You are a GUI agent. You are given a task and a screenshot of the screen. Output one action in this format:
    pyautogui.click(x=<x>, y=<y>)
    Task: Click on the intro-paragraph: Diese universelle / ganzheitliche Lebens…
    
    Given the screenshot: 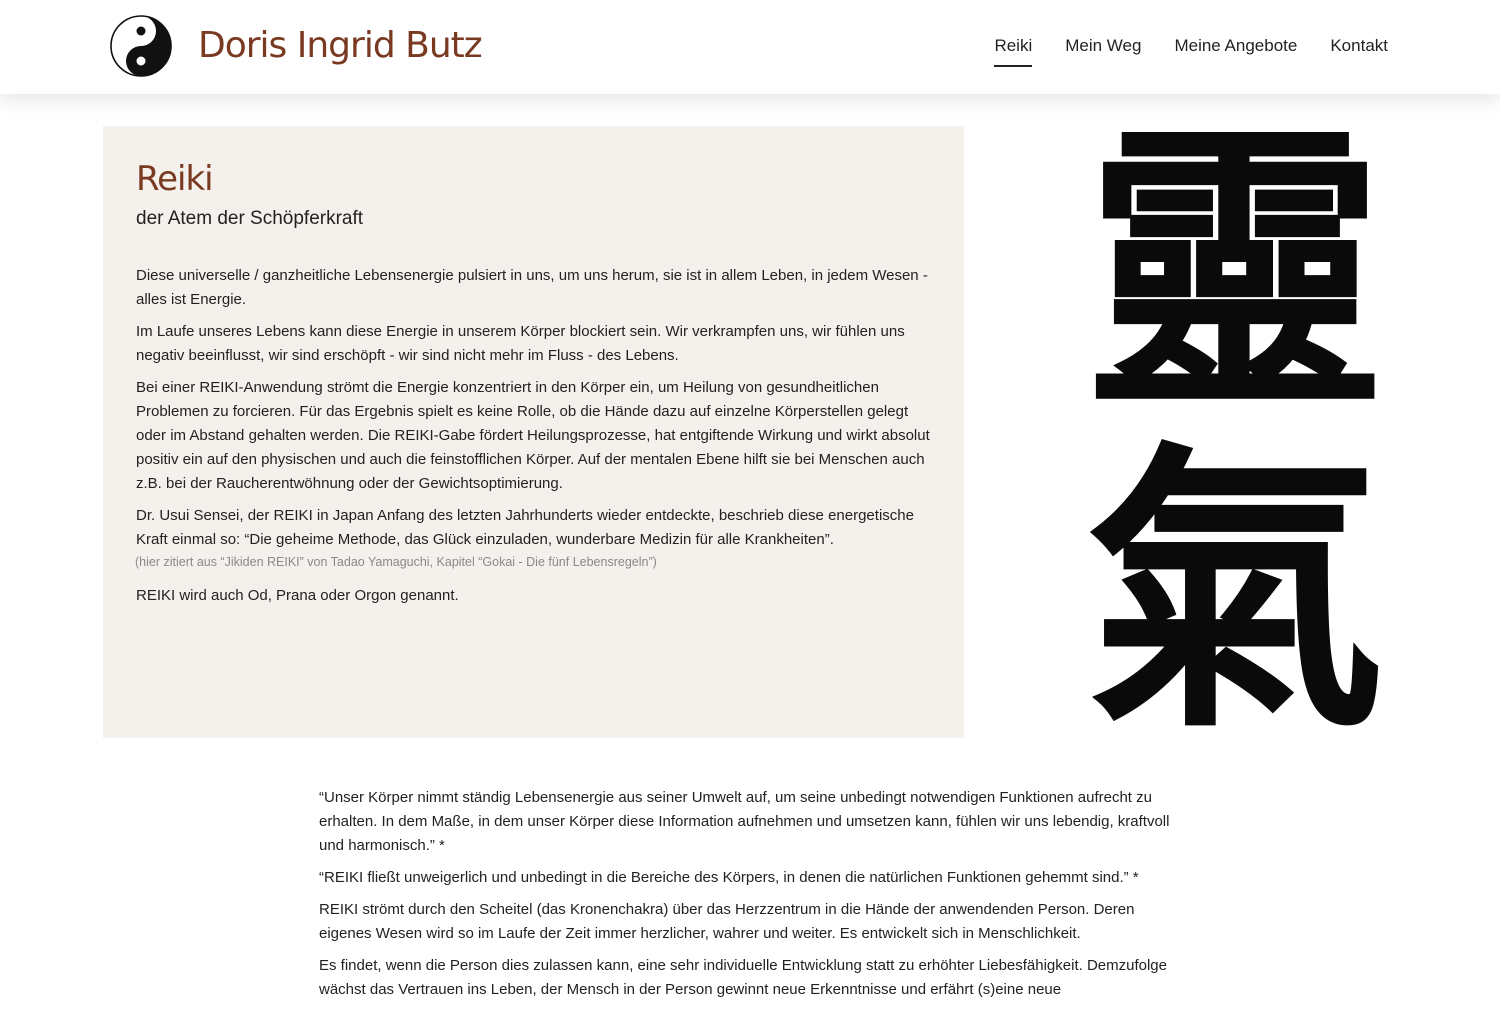 What is the action you would take?
    pyautogui.click(x=532, y=287)
    